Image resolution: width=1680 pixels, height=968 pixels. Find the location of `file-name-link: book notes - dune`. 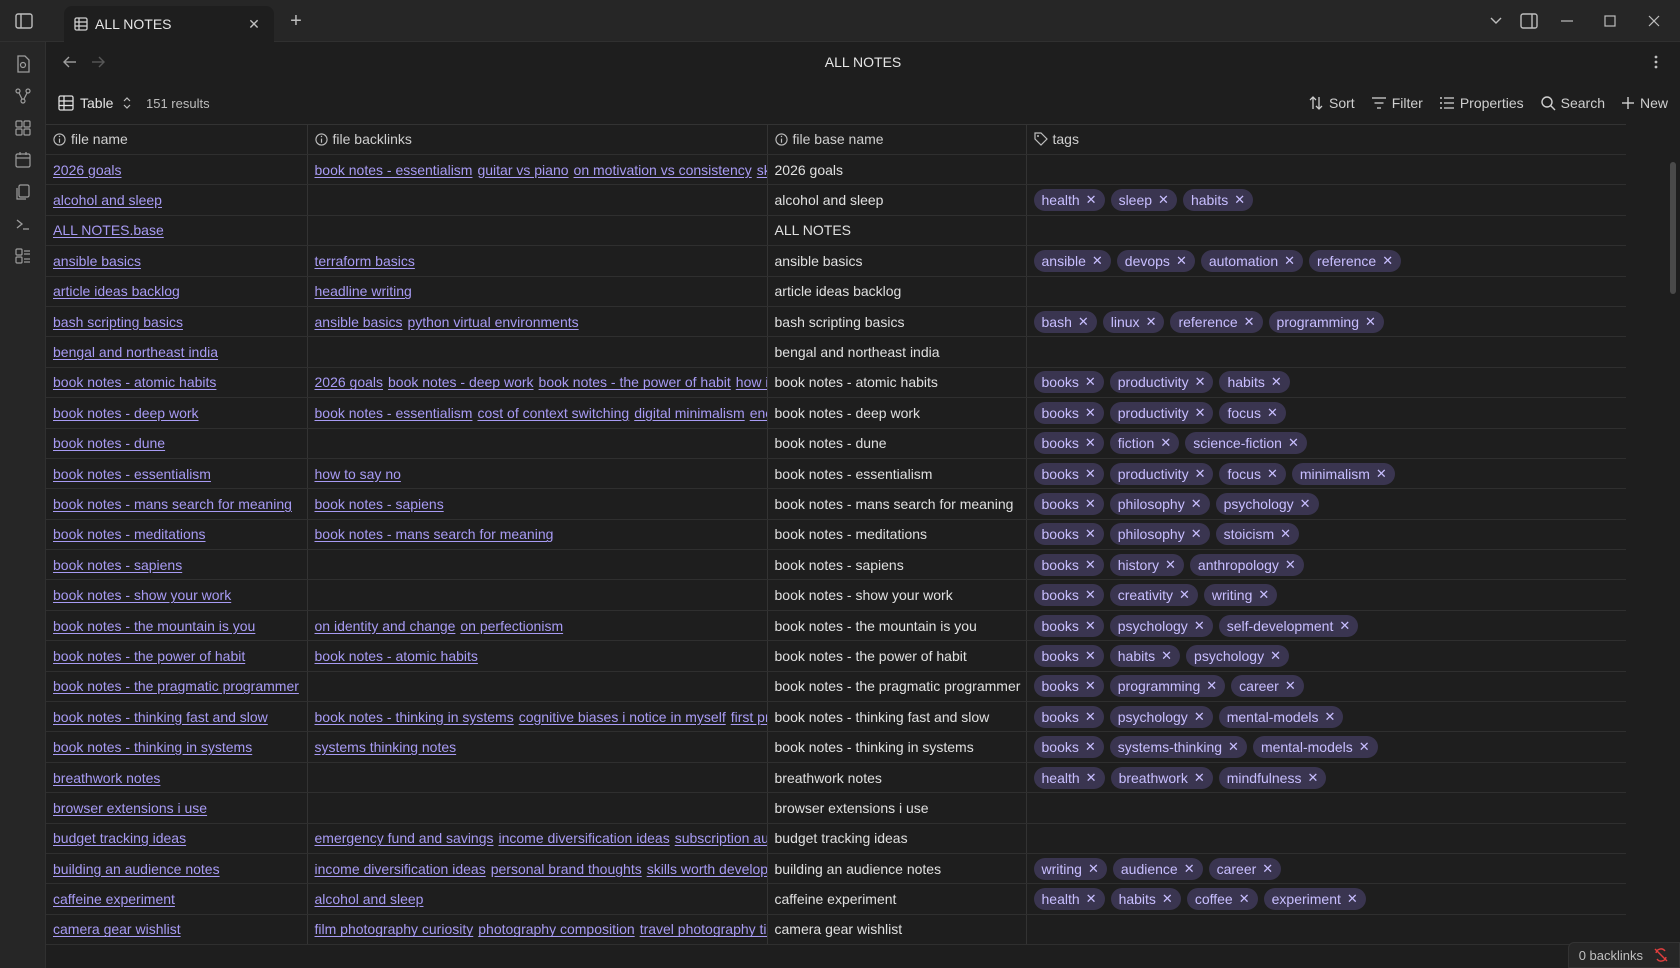

file-name-link: book notes - dune is located at coordinates (109, 443).